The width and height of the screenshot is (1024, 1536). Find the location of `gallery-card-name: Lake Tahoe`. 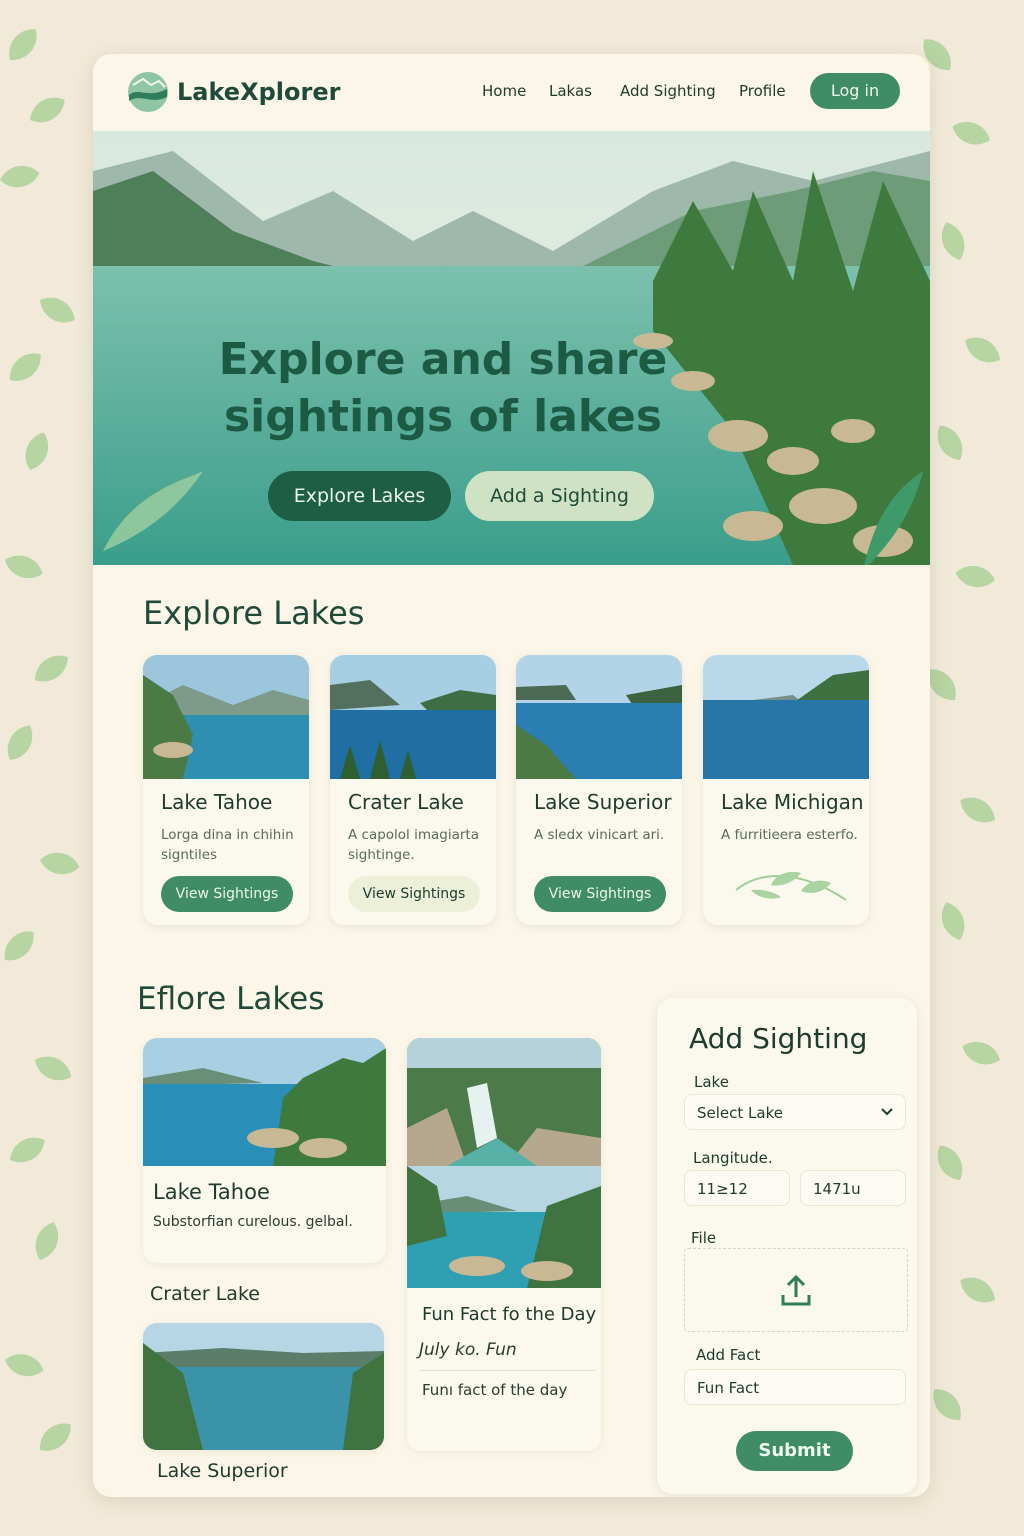

gallery-card-name: Lake Tahoe is located at coordinates (211, 1192).